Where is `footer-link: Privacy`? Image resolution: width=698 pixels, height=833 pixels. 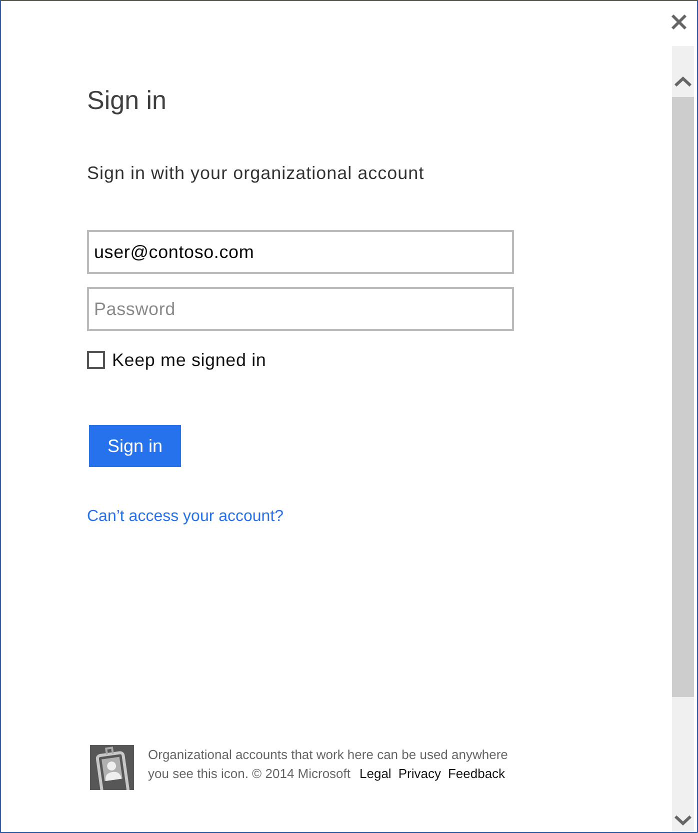
footer-link: Privacy is located at coordinates (419, 773).